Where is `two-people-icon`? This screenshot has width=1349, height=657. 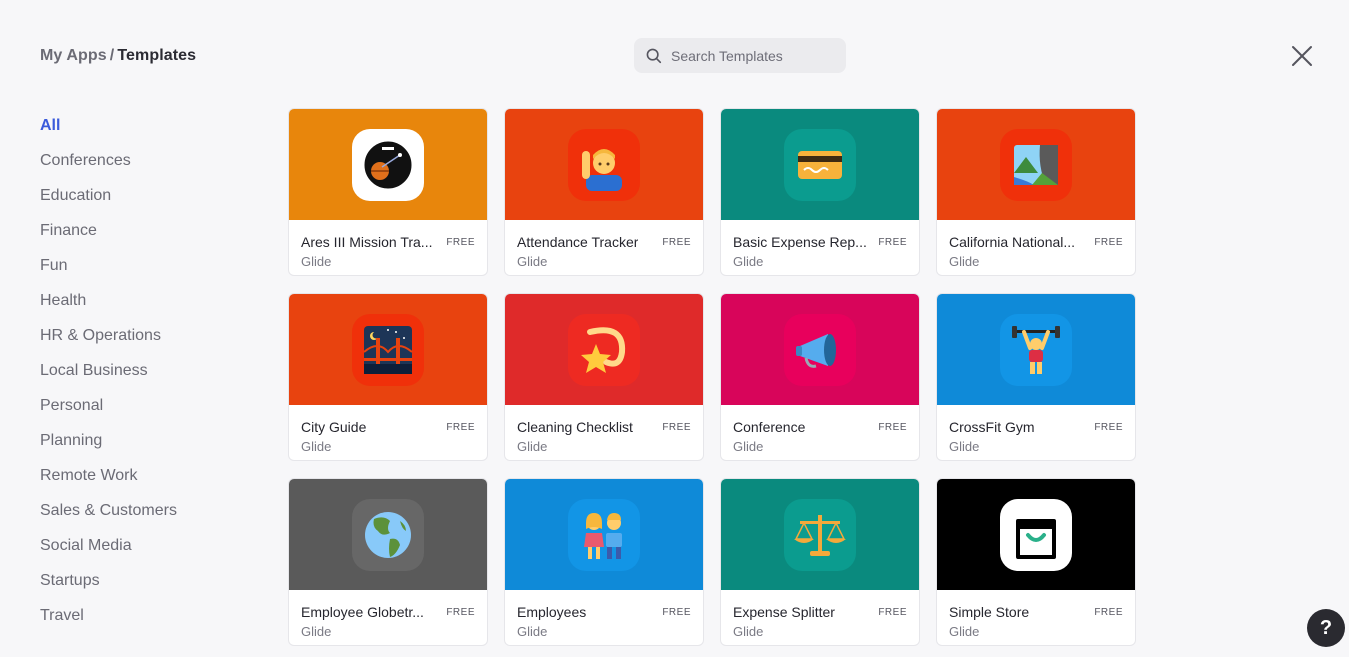
two-people-icon is located at coordinates (604, 534).